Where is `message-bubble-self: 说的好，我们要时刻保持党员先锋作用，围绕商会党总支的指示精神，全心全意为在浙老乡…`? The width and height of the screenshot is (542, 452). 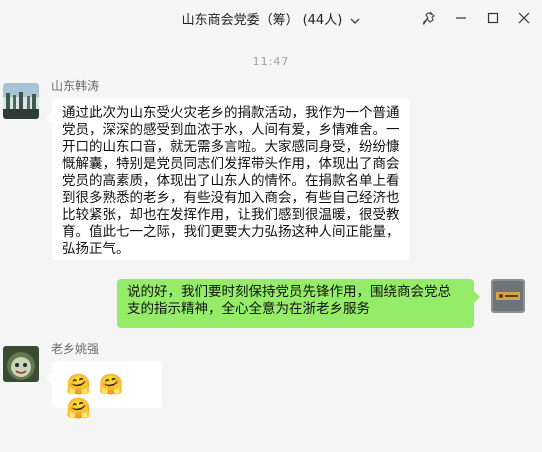
message-bubble-self: 说的好，我们要时刻保持党员先锋作用，围绕商会党总支的指示精神，全心全意为在浙老乡… is located at coordinates (298, 303).